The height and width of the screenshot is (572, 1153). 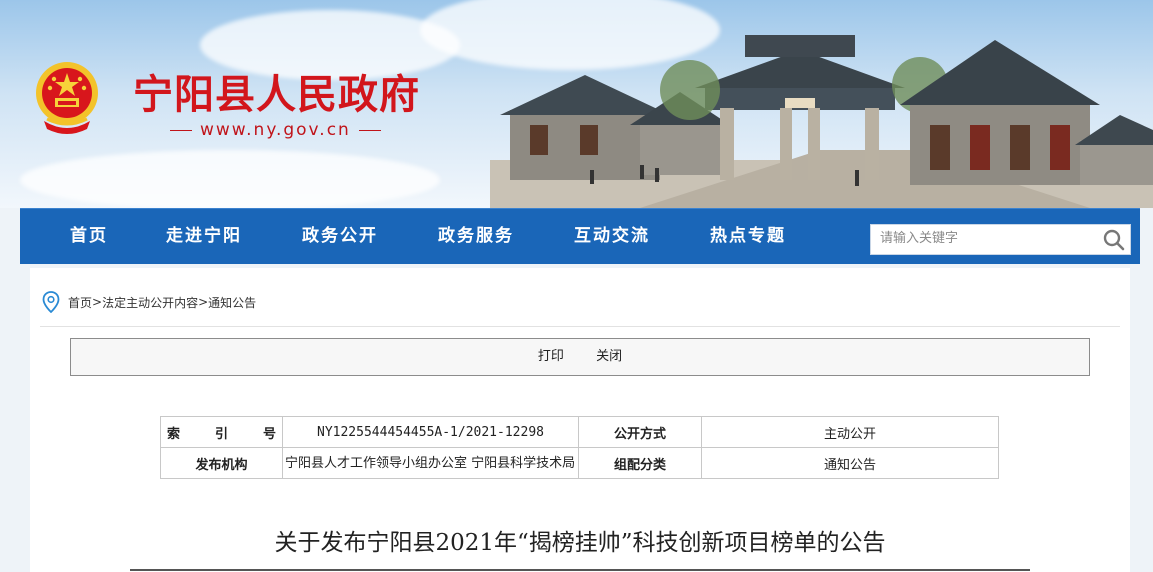 I want to click on main-navigation: 首页 走进宁阳 政务公开 政务服务 互动交流 热点专题, so click(x=580, y=236).